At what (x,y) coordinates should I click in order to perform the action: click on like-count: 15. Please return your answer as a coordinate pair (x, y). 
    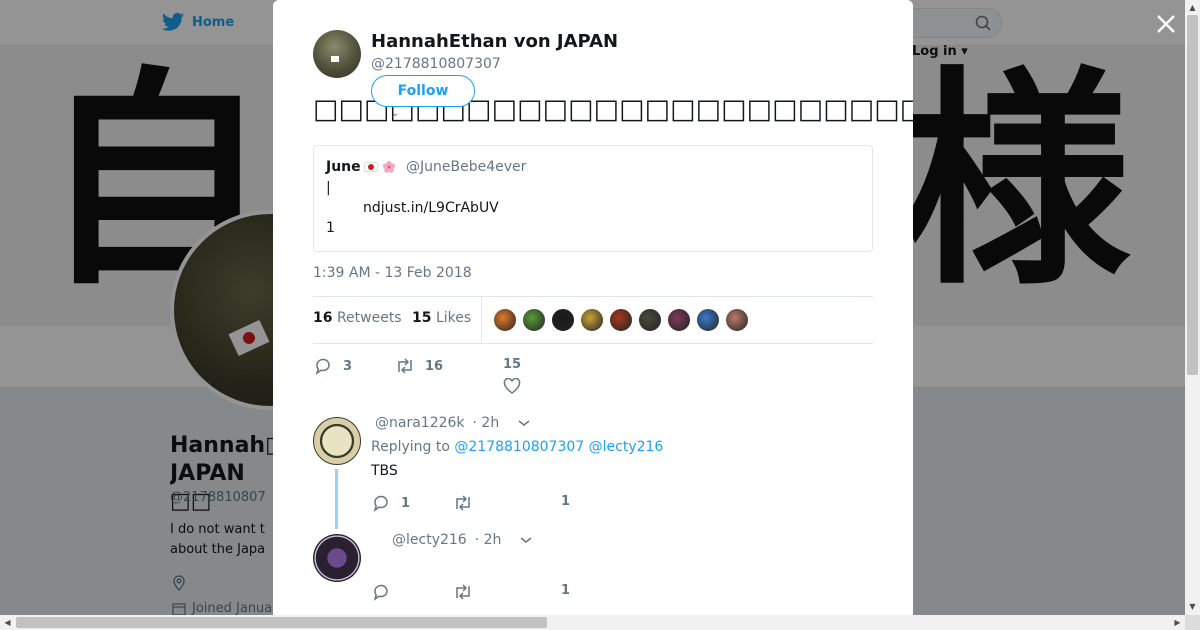
    Looking at the image, I should click on (512, 364).